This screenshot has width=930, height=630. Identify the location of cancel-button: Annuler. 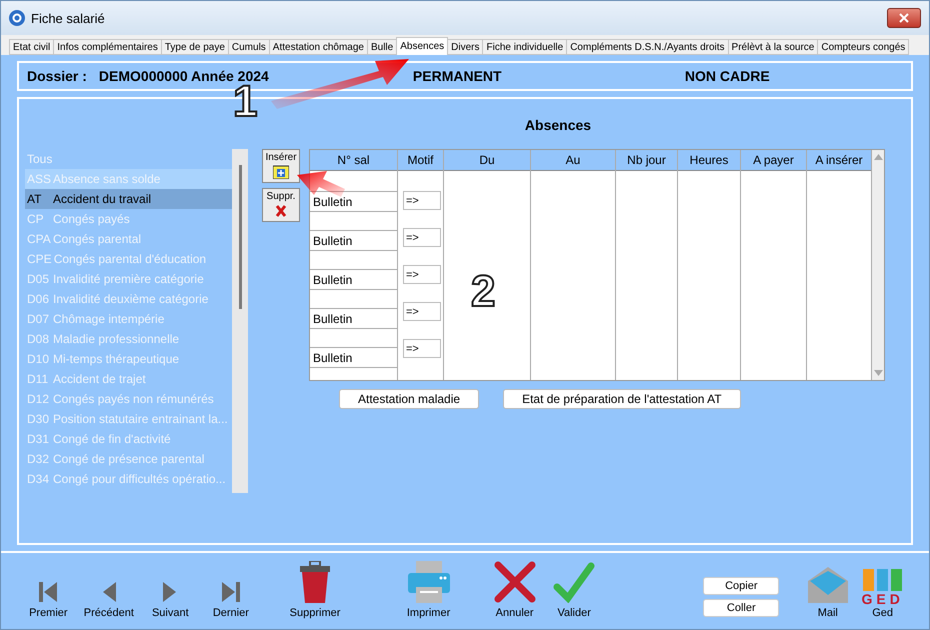
(515, 590).